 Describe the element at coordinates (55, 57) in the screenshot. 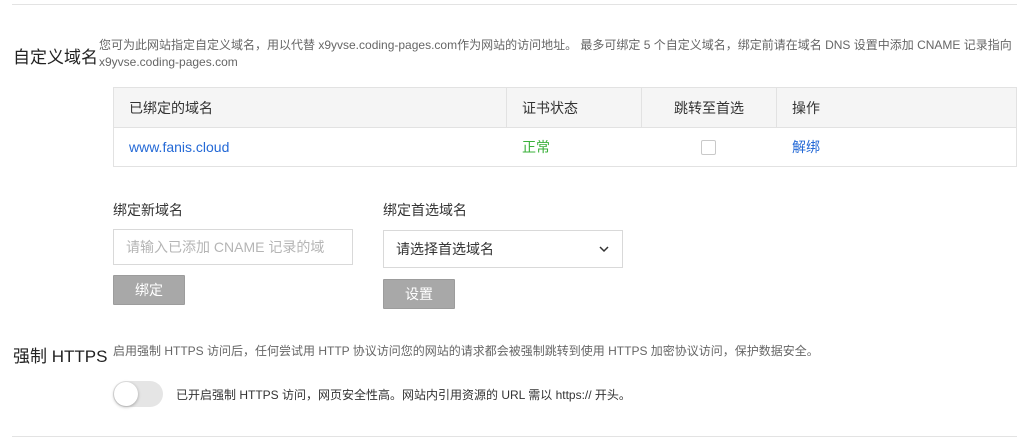

I see `custom-domain-title: 自定义域名` at that location.